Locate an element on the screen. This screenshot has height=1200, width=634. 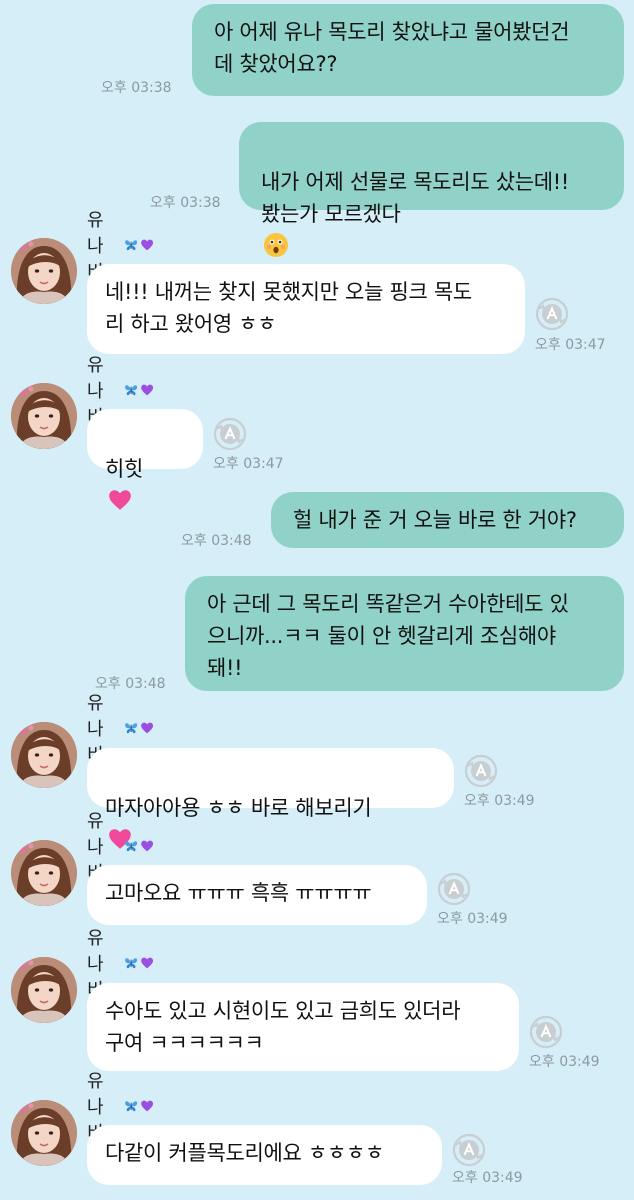
message-bubble: 헐 내가 준 거 오늘 바로 한 거야? is located at coordinates (447, 520).